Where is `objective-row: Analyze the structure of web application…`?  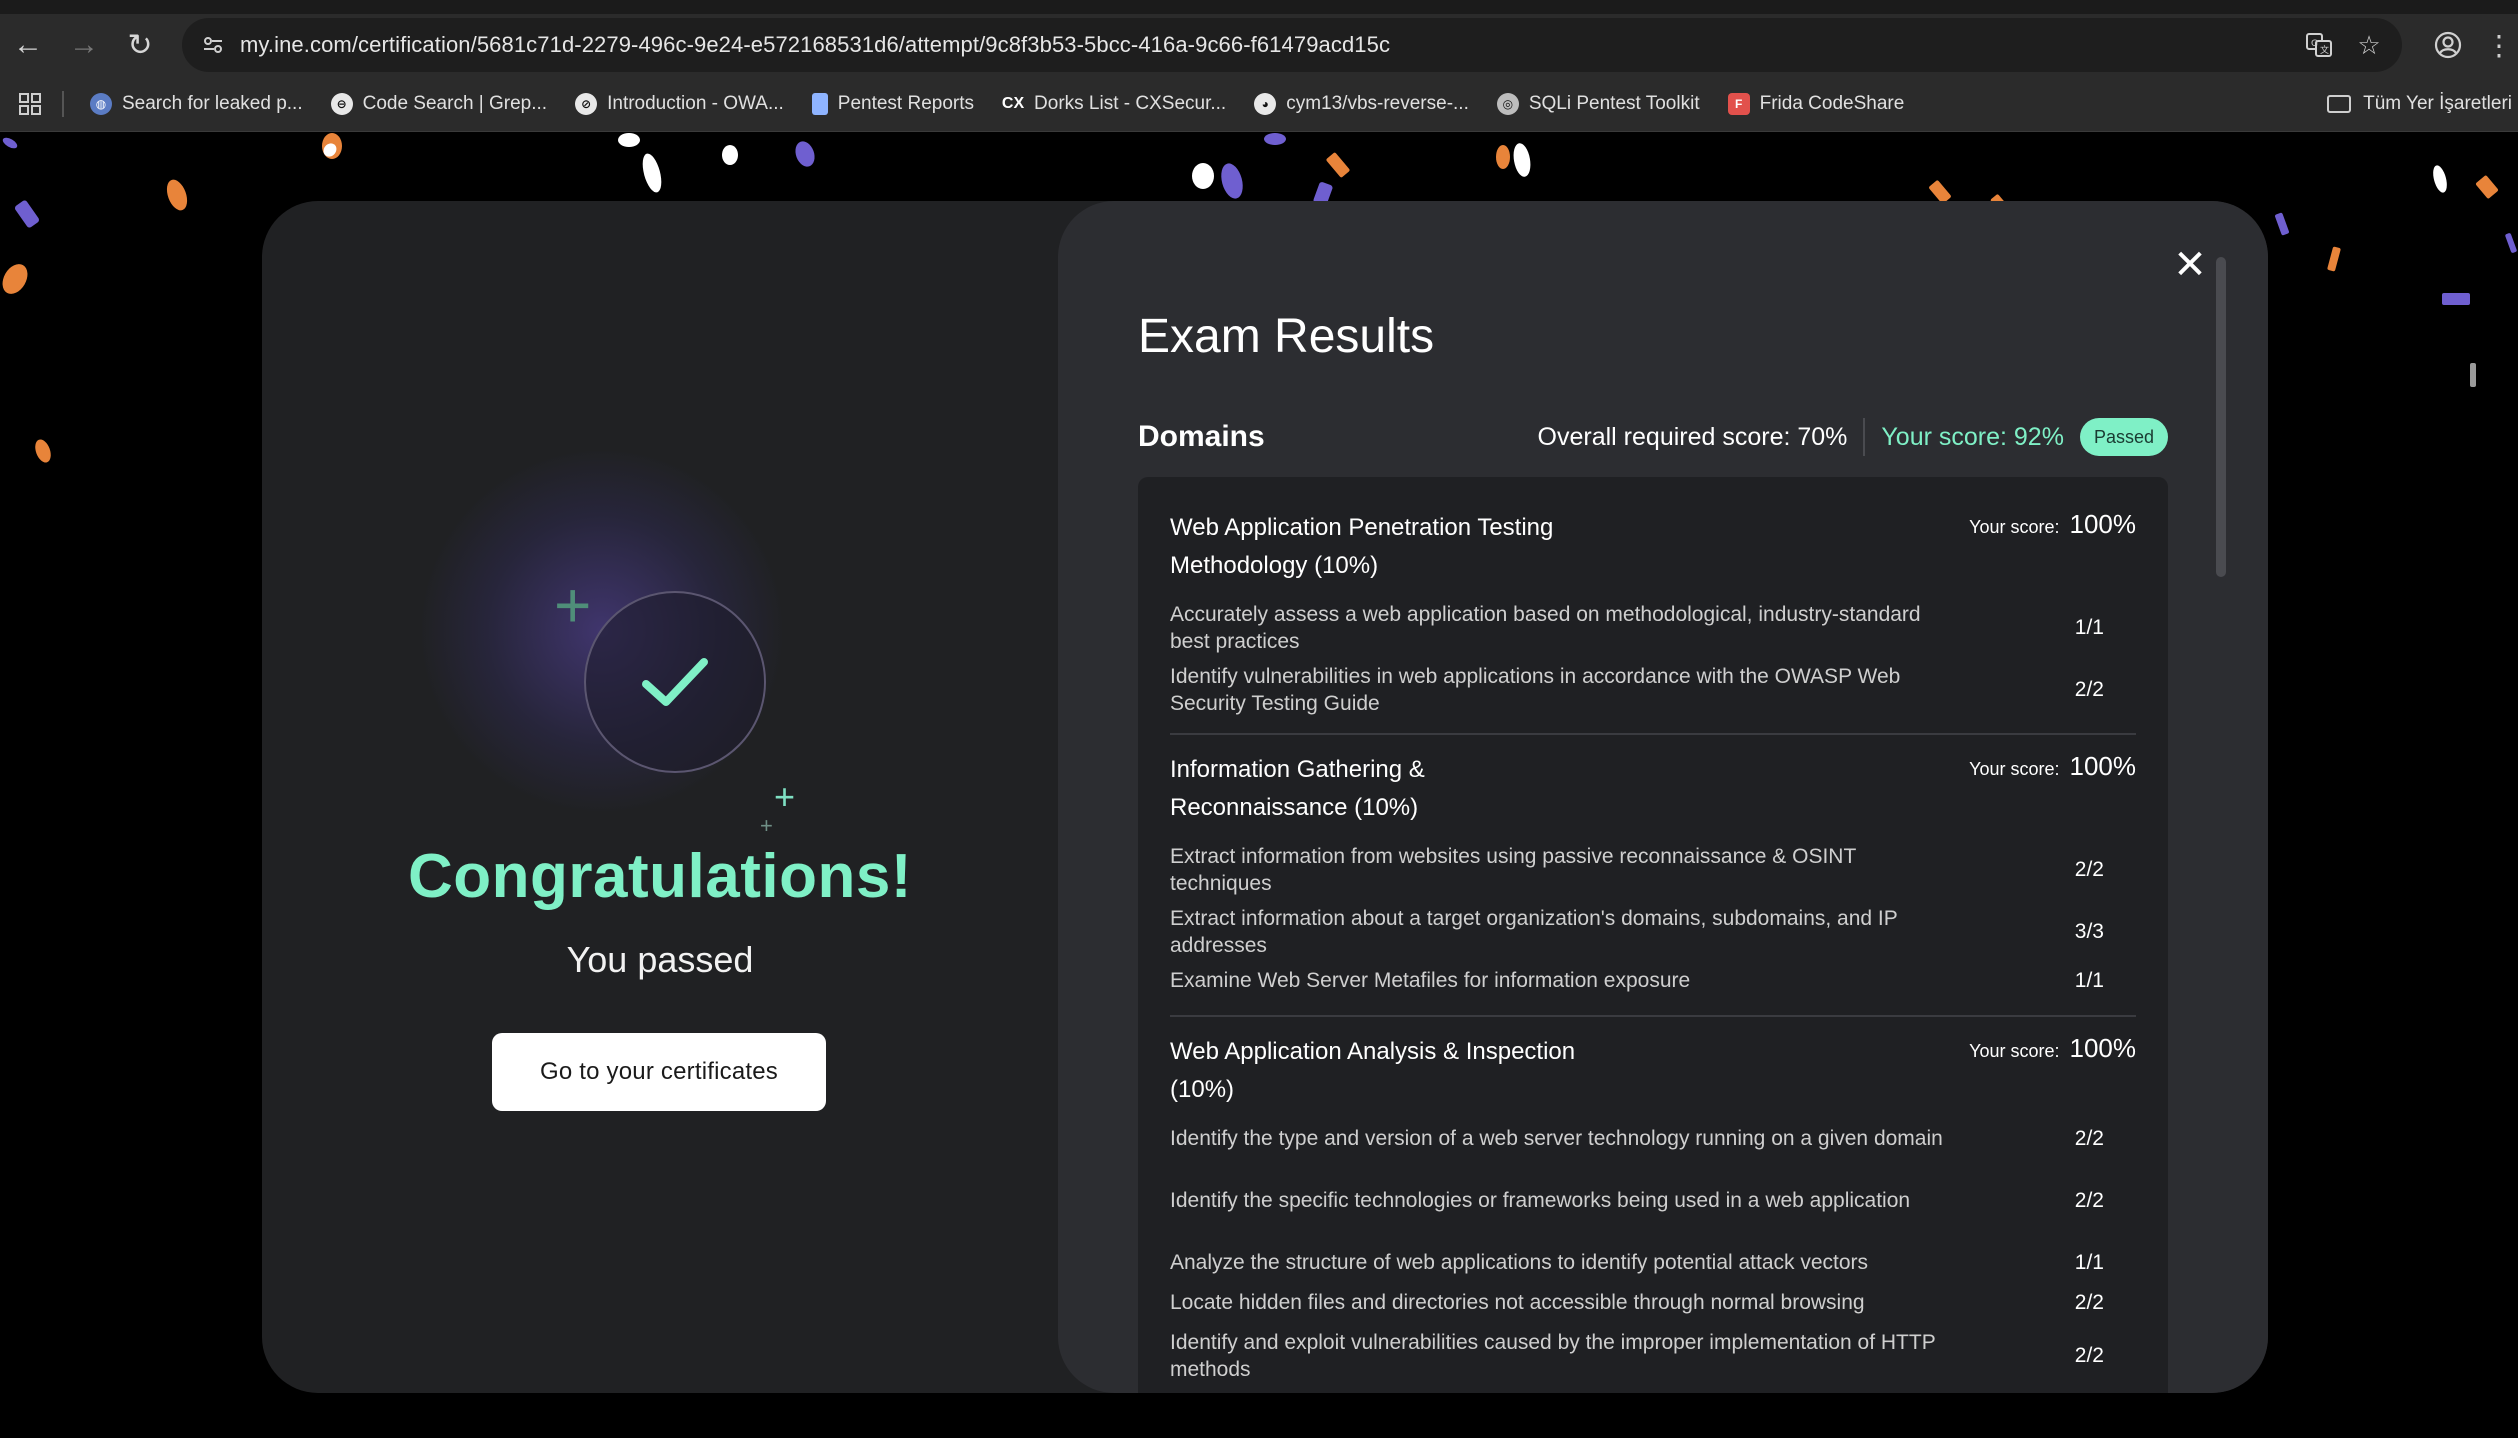
objective-row: Analyze the structure of web application… is located at coordinates (1637, 1262).